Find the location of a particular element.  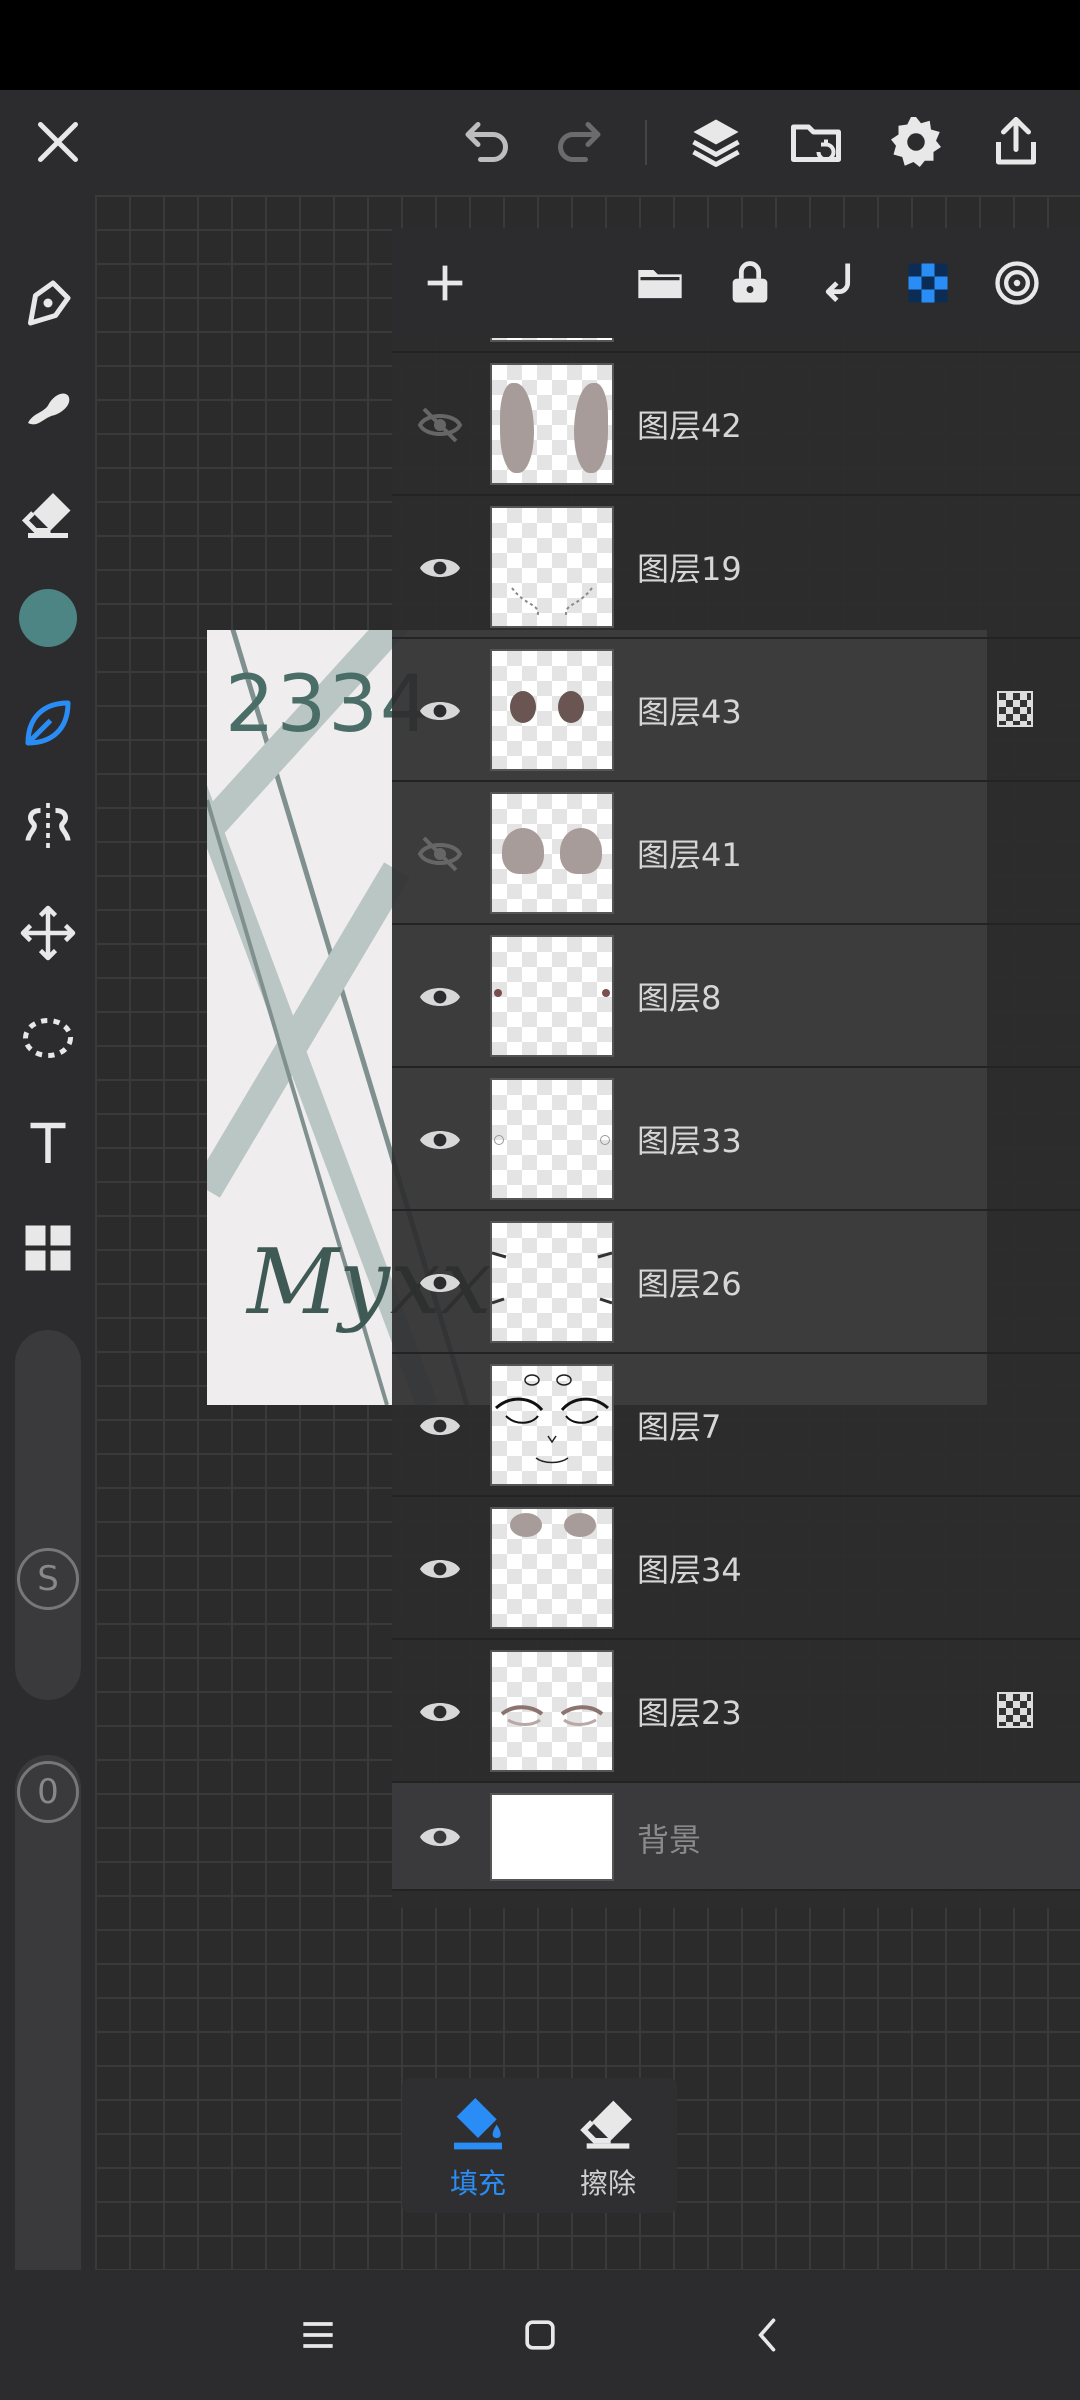

erase-label: 擦除 is located at coordinates (607, 2183).